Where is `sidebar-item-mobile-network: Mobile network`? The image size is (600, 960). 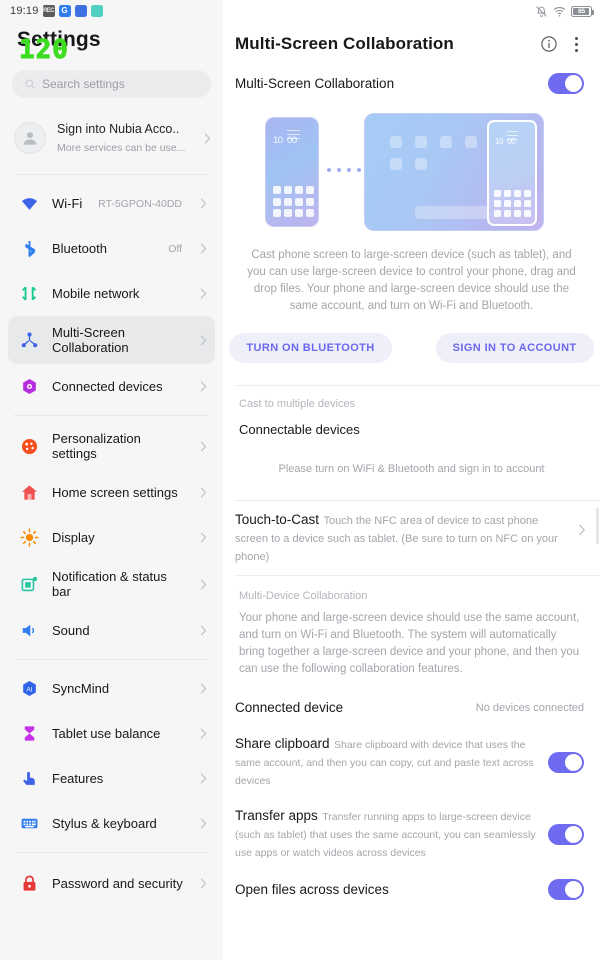
sidebar-item-mobile-network: Mobile network is located at coordinates (111, 293).